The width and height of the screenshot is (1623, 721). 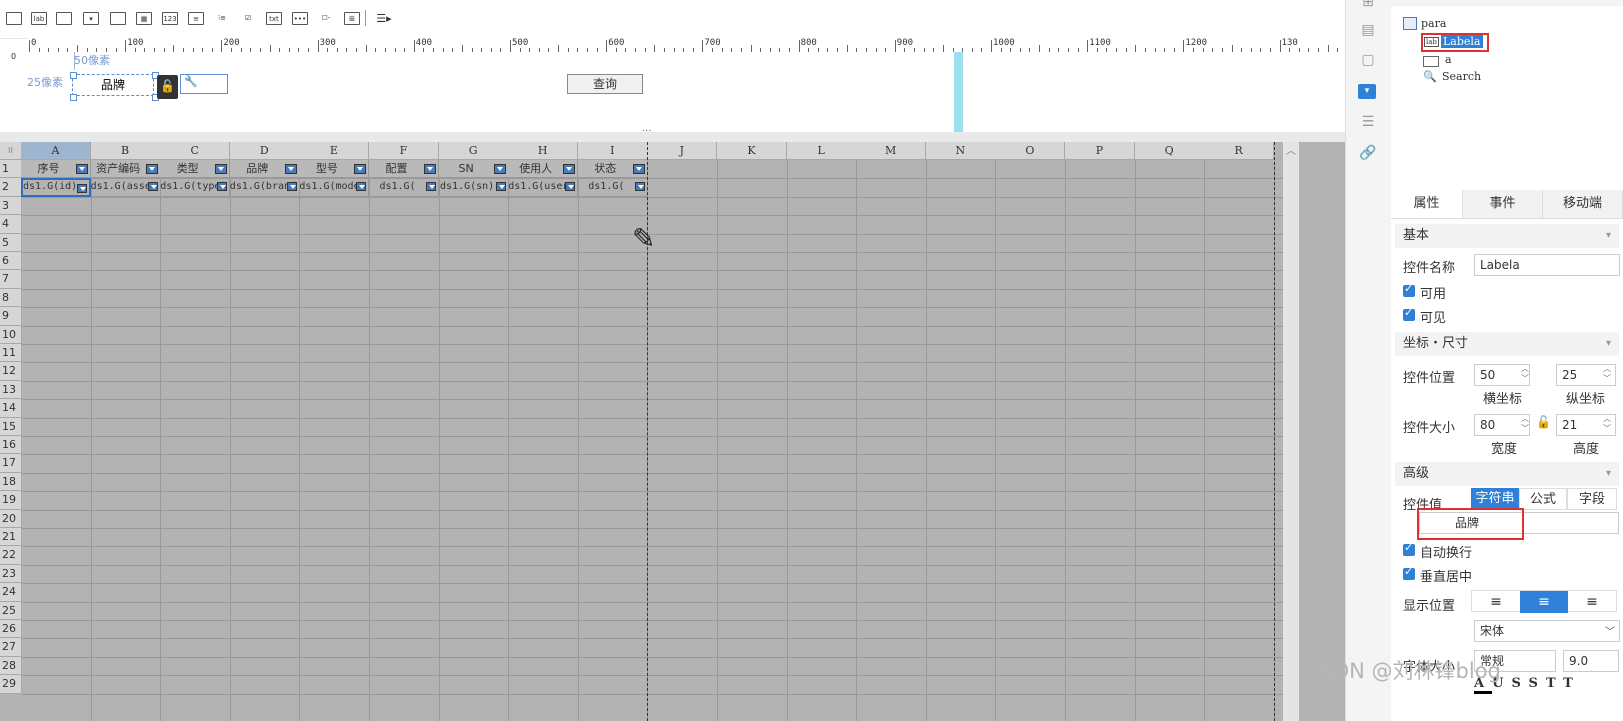 I want to click on column-header-g: G, so click(x=473, y=151).